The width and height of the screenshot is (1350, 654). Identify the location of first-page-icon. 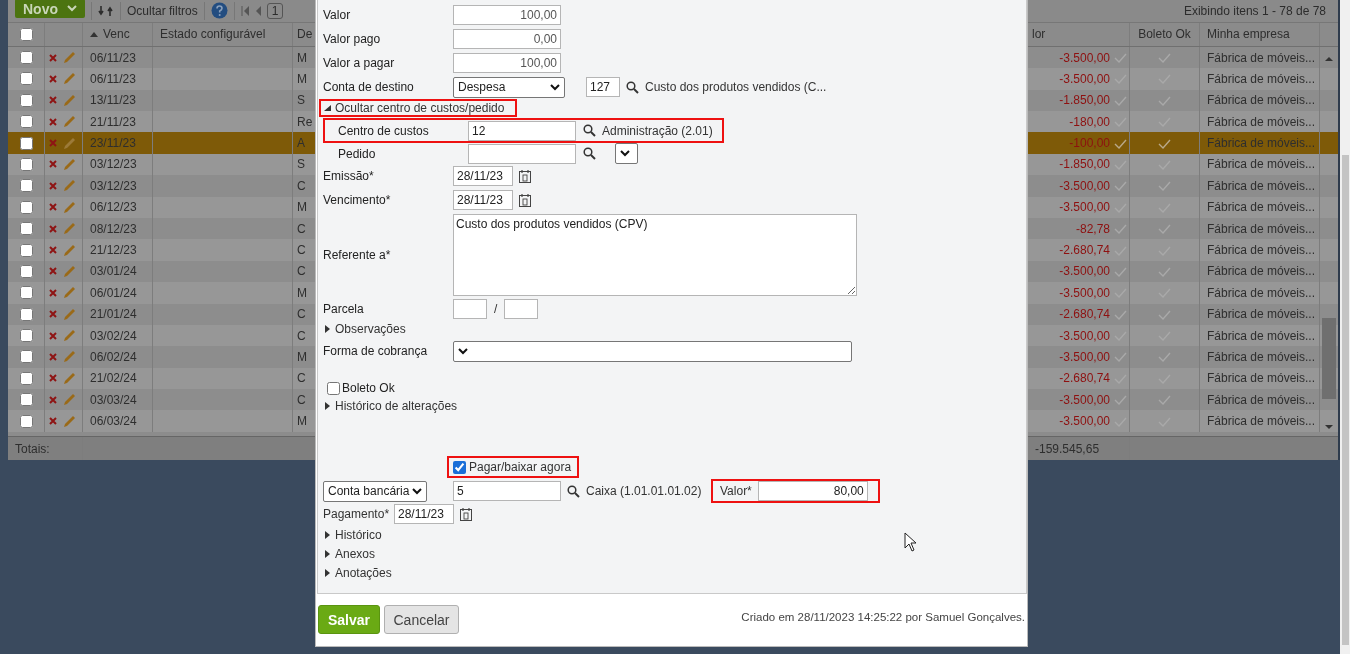
(244, 10).